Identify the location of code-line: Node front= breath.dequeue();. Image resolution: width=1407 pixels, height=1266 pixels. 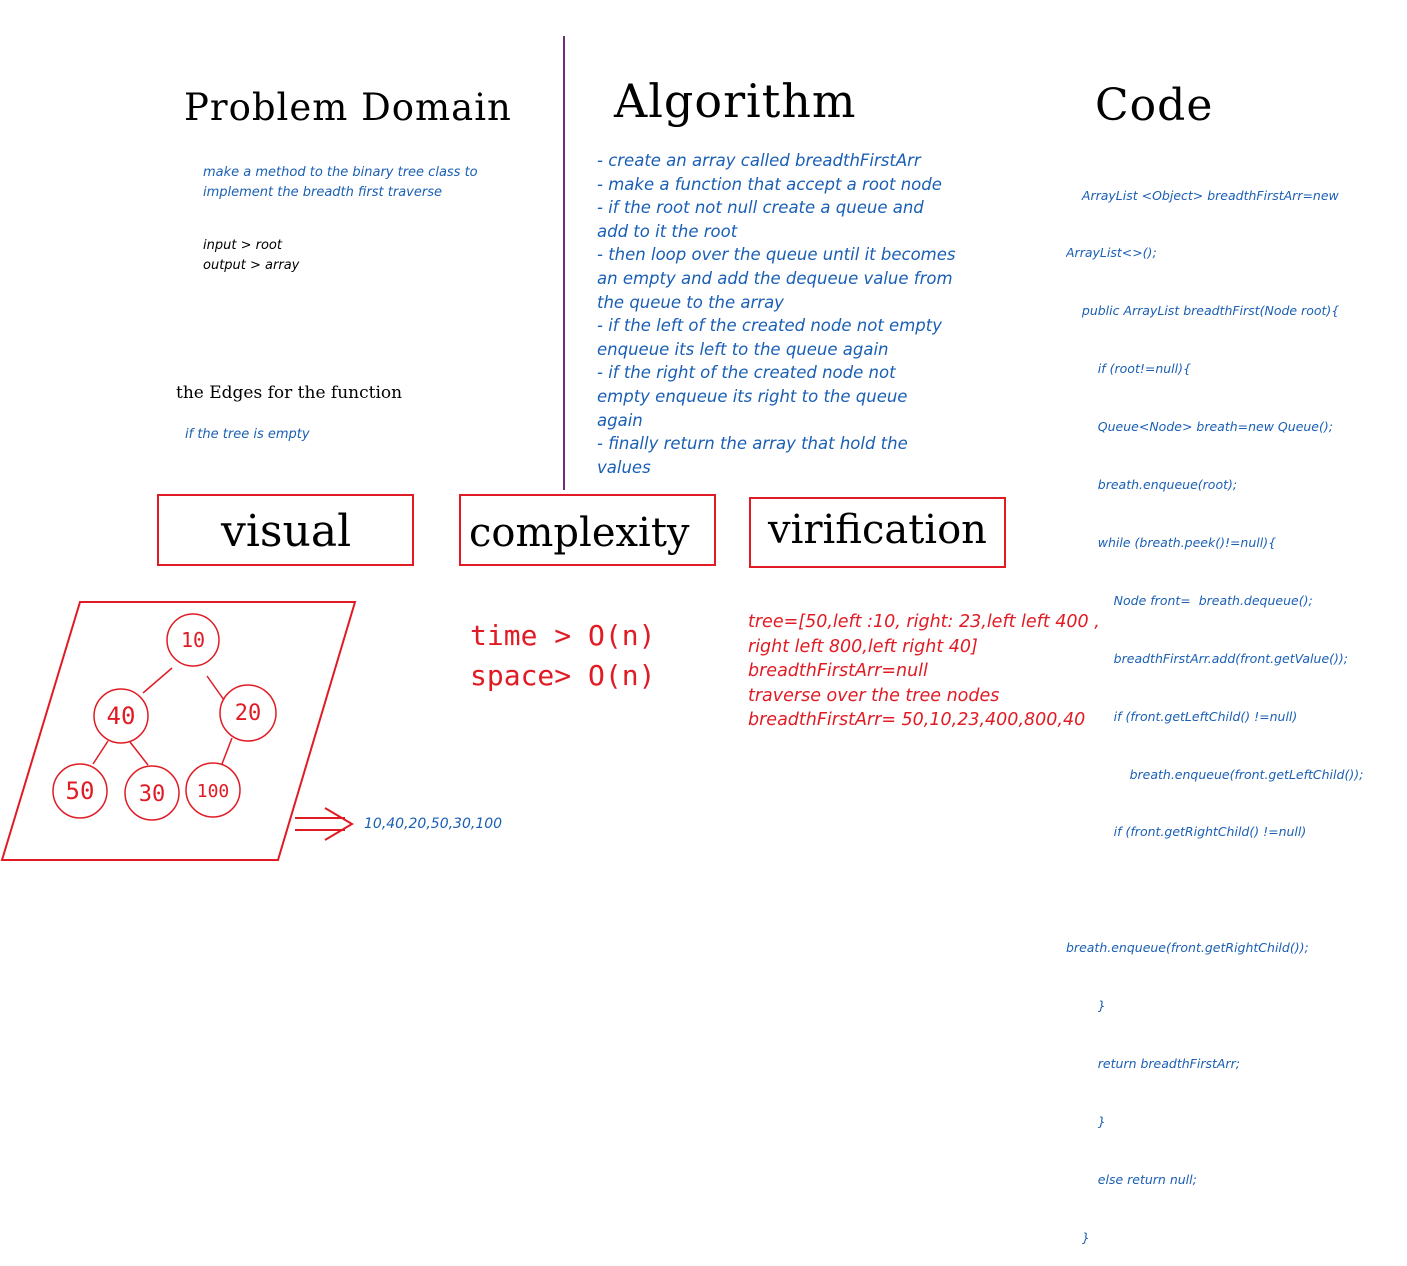
(1189, 600).